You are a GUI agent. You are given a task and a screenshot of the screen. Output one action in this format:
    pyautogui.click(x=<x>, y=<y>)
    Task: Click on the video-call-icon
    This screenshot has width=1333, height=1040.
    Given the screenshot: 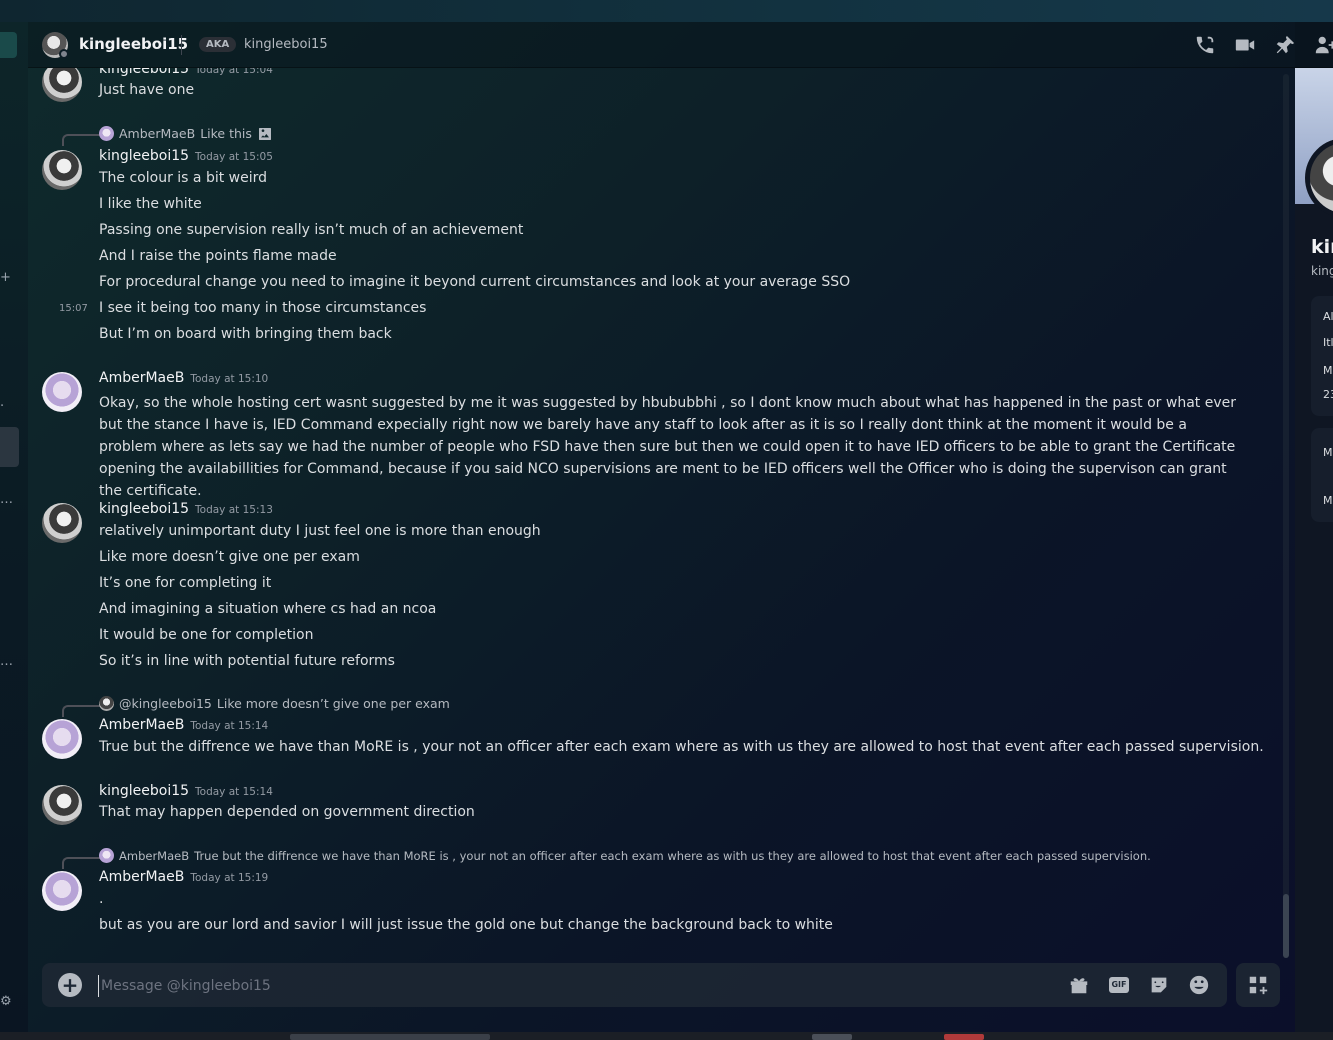 What is the action you would take?
    pyautogui.click(x=1245, y=45)
    